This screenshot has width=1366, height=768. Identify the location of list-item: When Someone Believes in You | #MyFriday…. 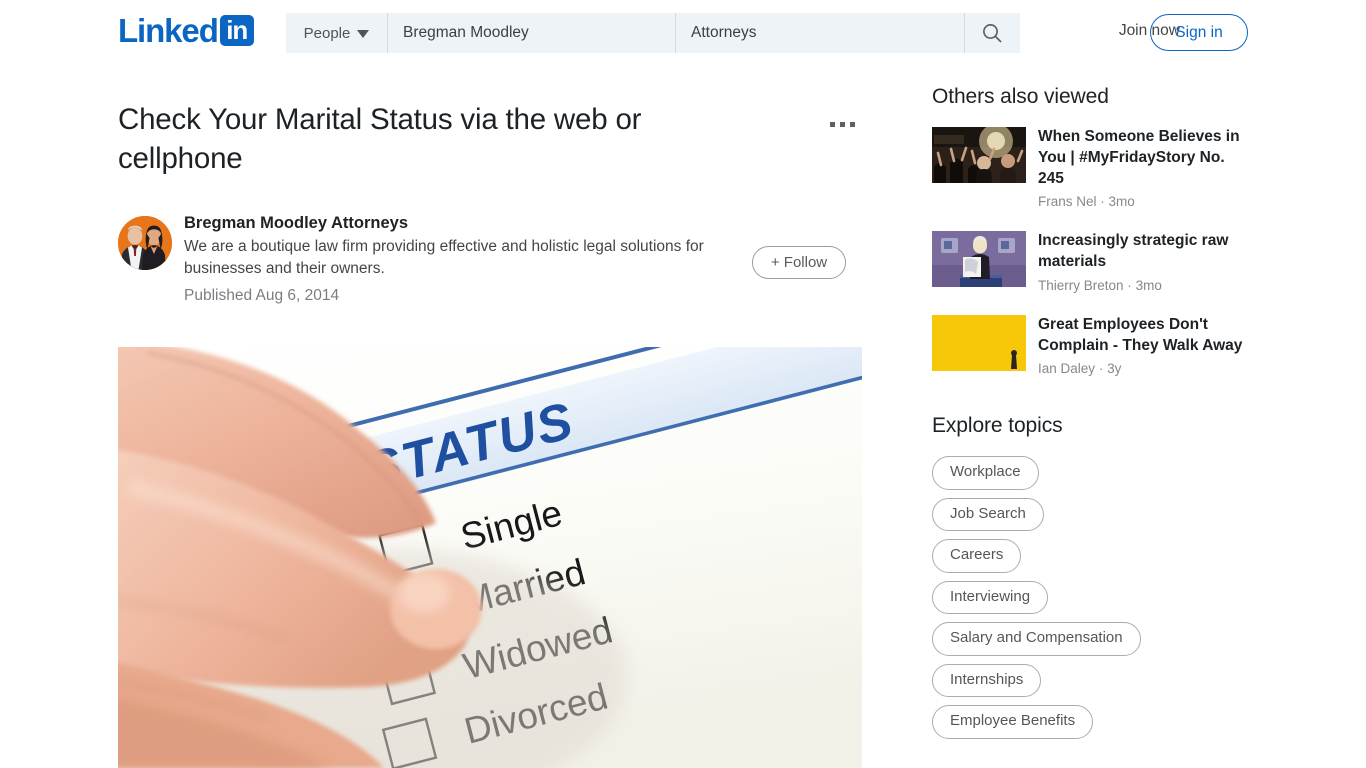
(1092, 168).